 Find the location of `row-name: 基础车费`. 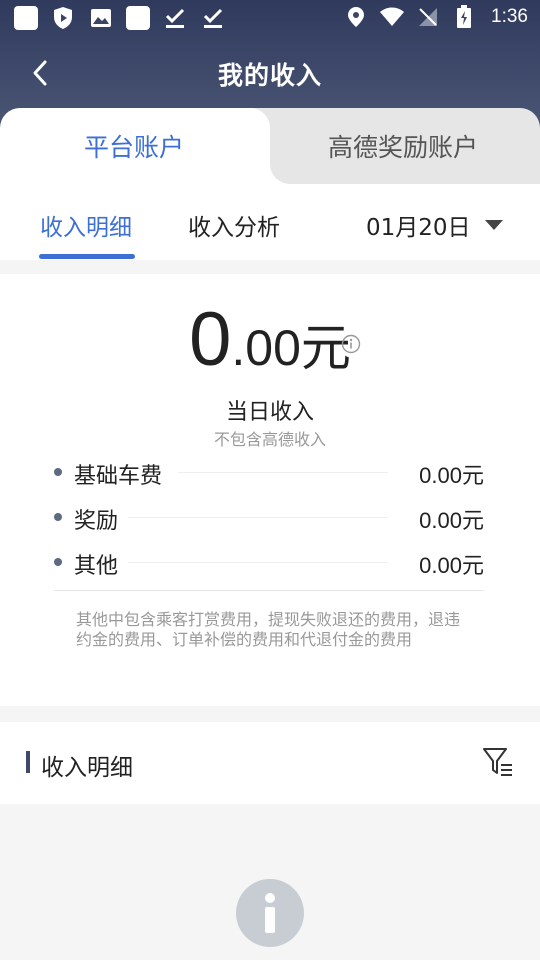

row-name: 基础车费 is located at coordinates (118, 476).